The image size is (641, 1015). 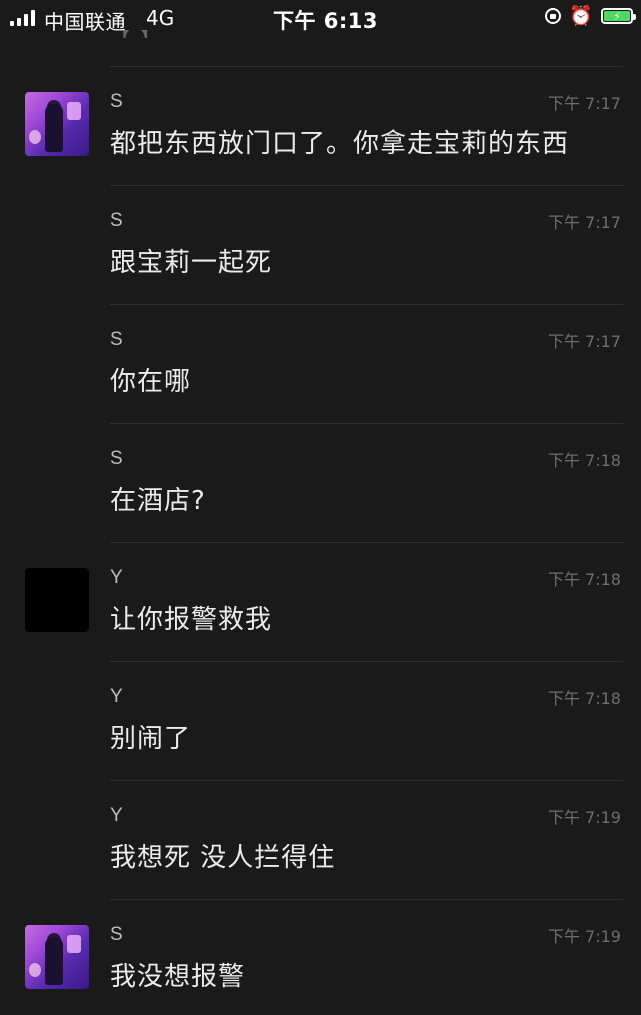 I want to click on message-text: 跟宝莉一起死, so click(x=191, y=263).